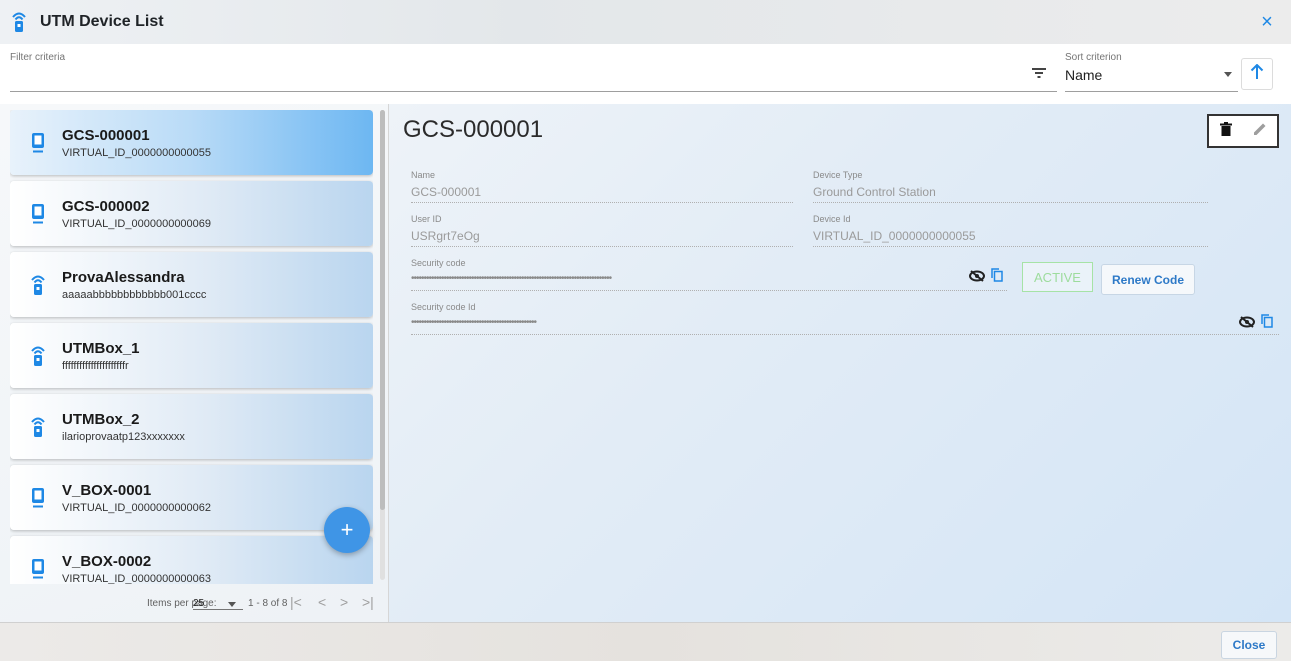  What do you see at coordinates (344, 602) in the screenshot?
I see `next-page-icon: >` at bounding box center [344, 602].